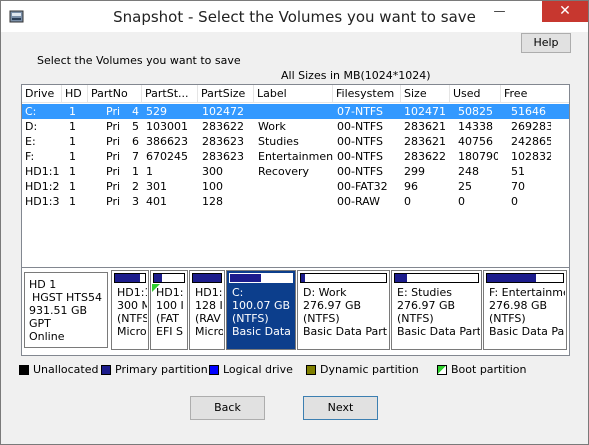  Describe the element at coordinates (170, 305) in the screenshot. I see `partition-line: 100 I` at that location.